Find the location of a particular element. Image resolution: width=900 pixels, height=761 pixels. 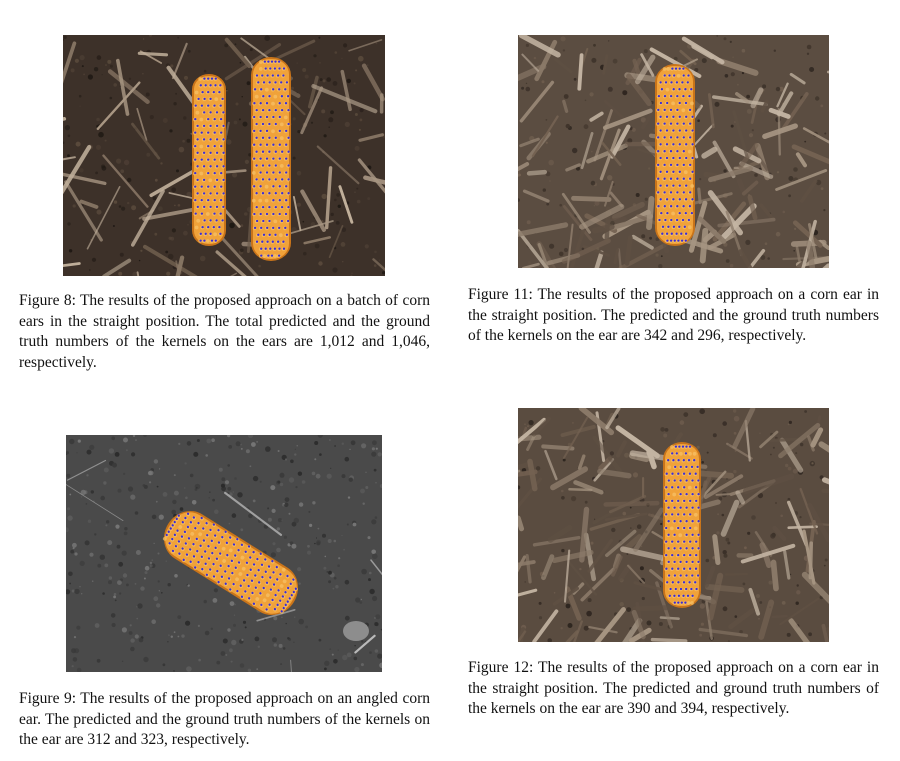

figure-8-image is located at coordinates (224, 155).